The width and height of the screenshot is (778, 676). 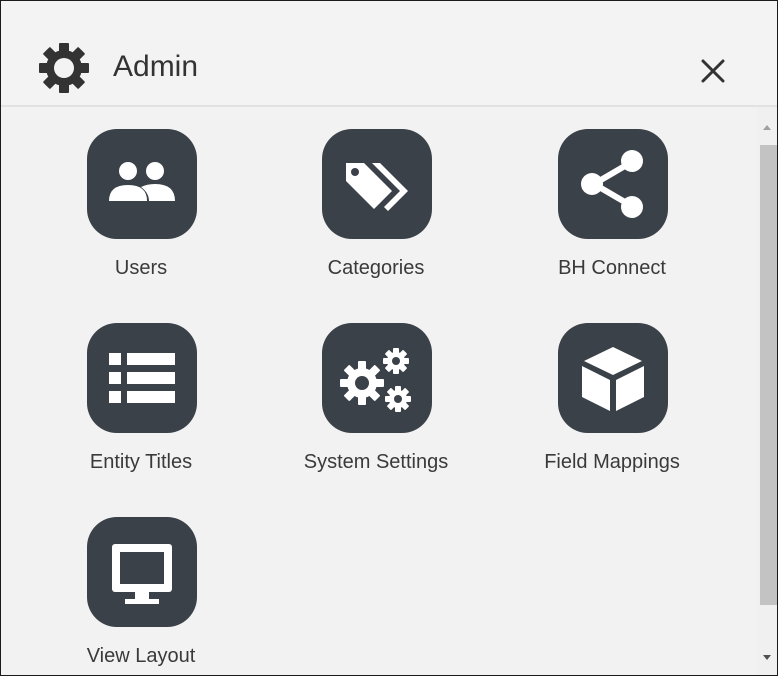 I want to click on tile-field-mappings-label: Field Mappings, so click(x=612, y=462).